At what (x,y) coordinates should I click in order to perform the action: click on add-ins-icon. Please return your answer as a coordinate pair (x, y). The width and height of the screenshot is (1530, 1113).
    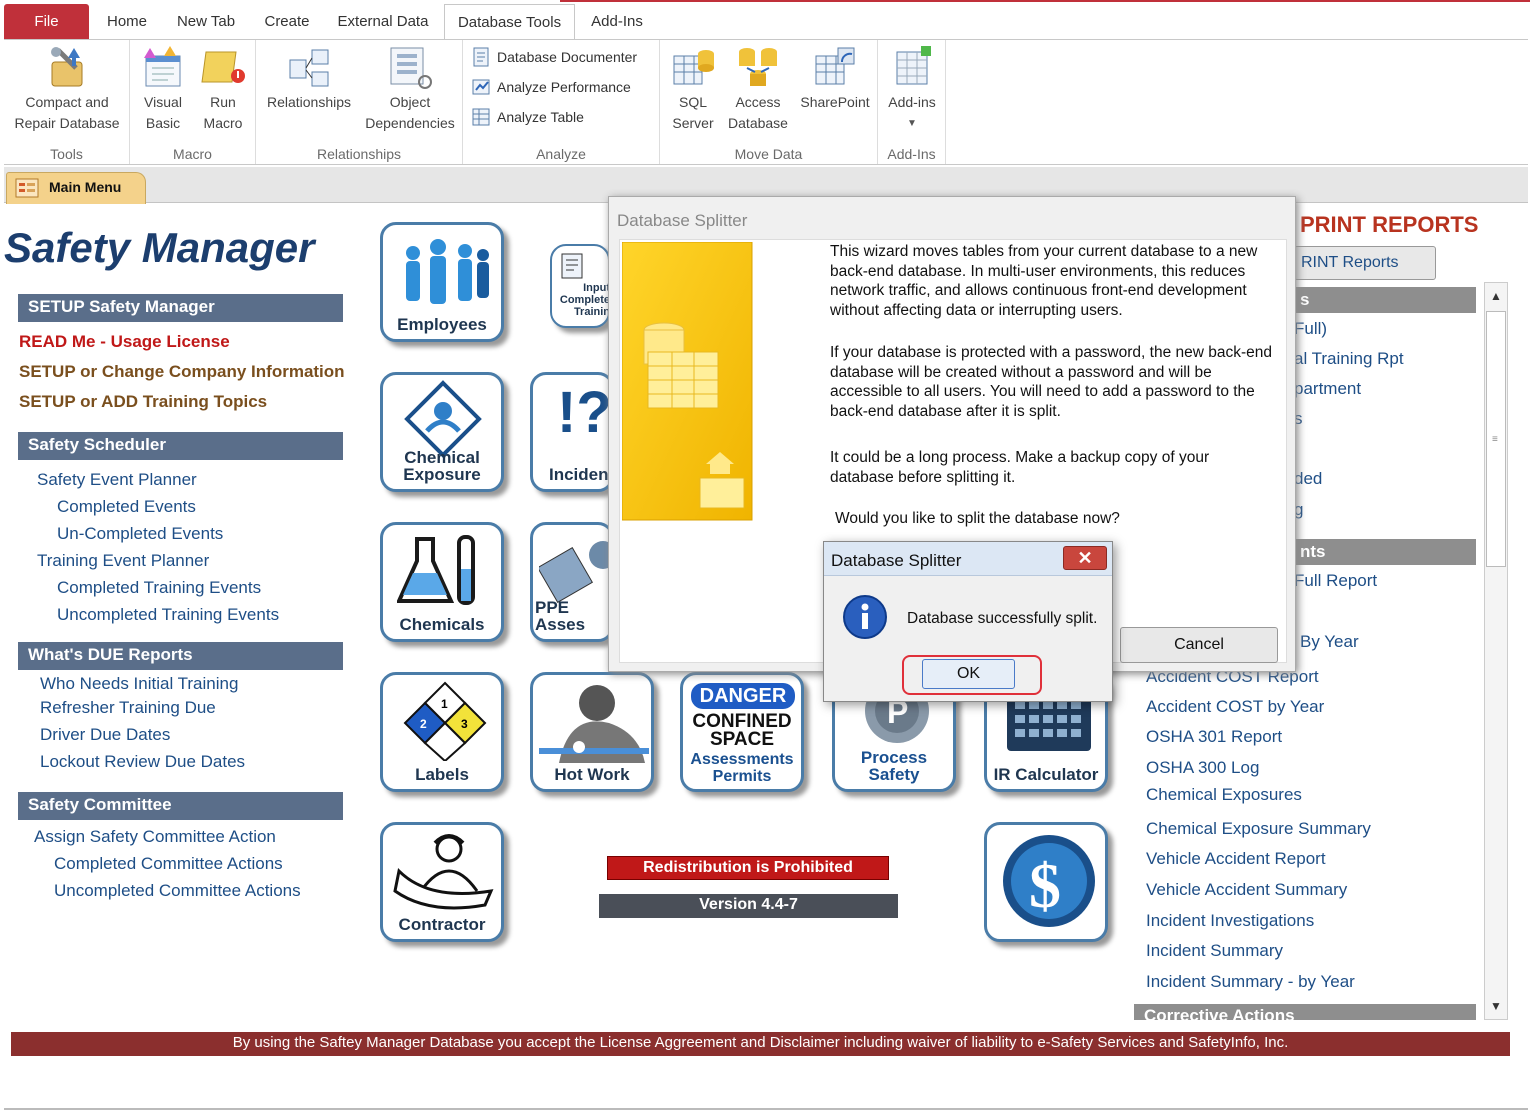
    Looking at the image, I should click on (913, 65).